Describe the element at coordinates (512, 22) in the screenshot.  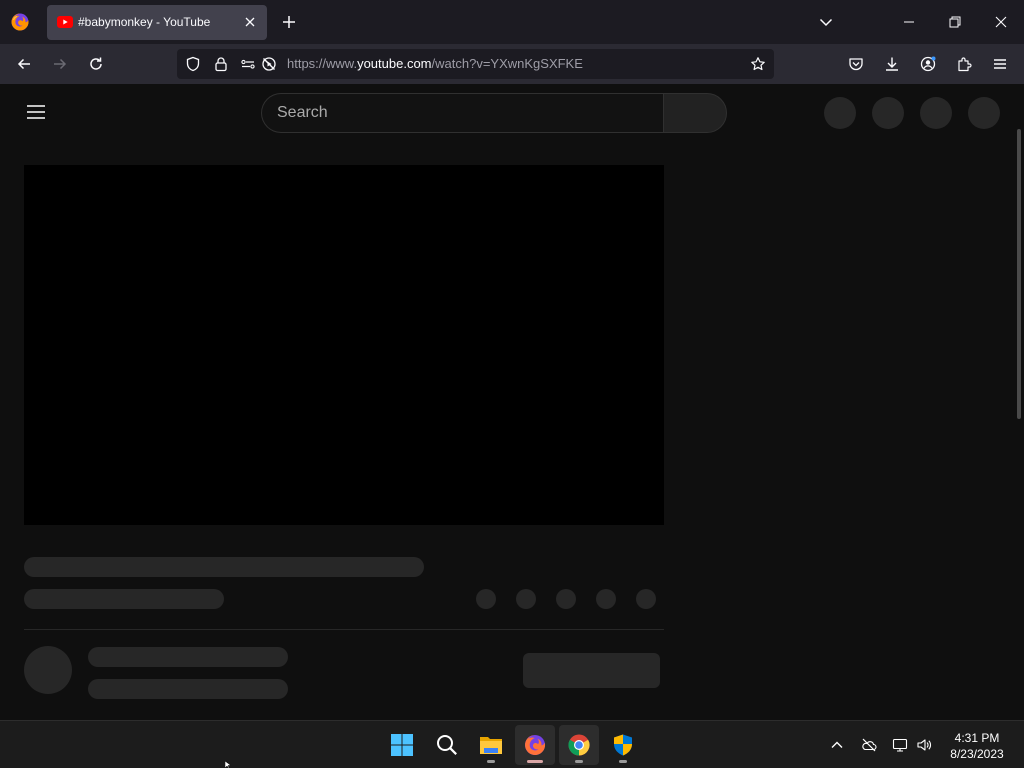
I see `browser-tab-strip: #babymonkey - YouTube` at that location.